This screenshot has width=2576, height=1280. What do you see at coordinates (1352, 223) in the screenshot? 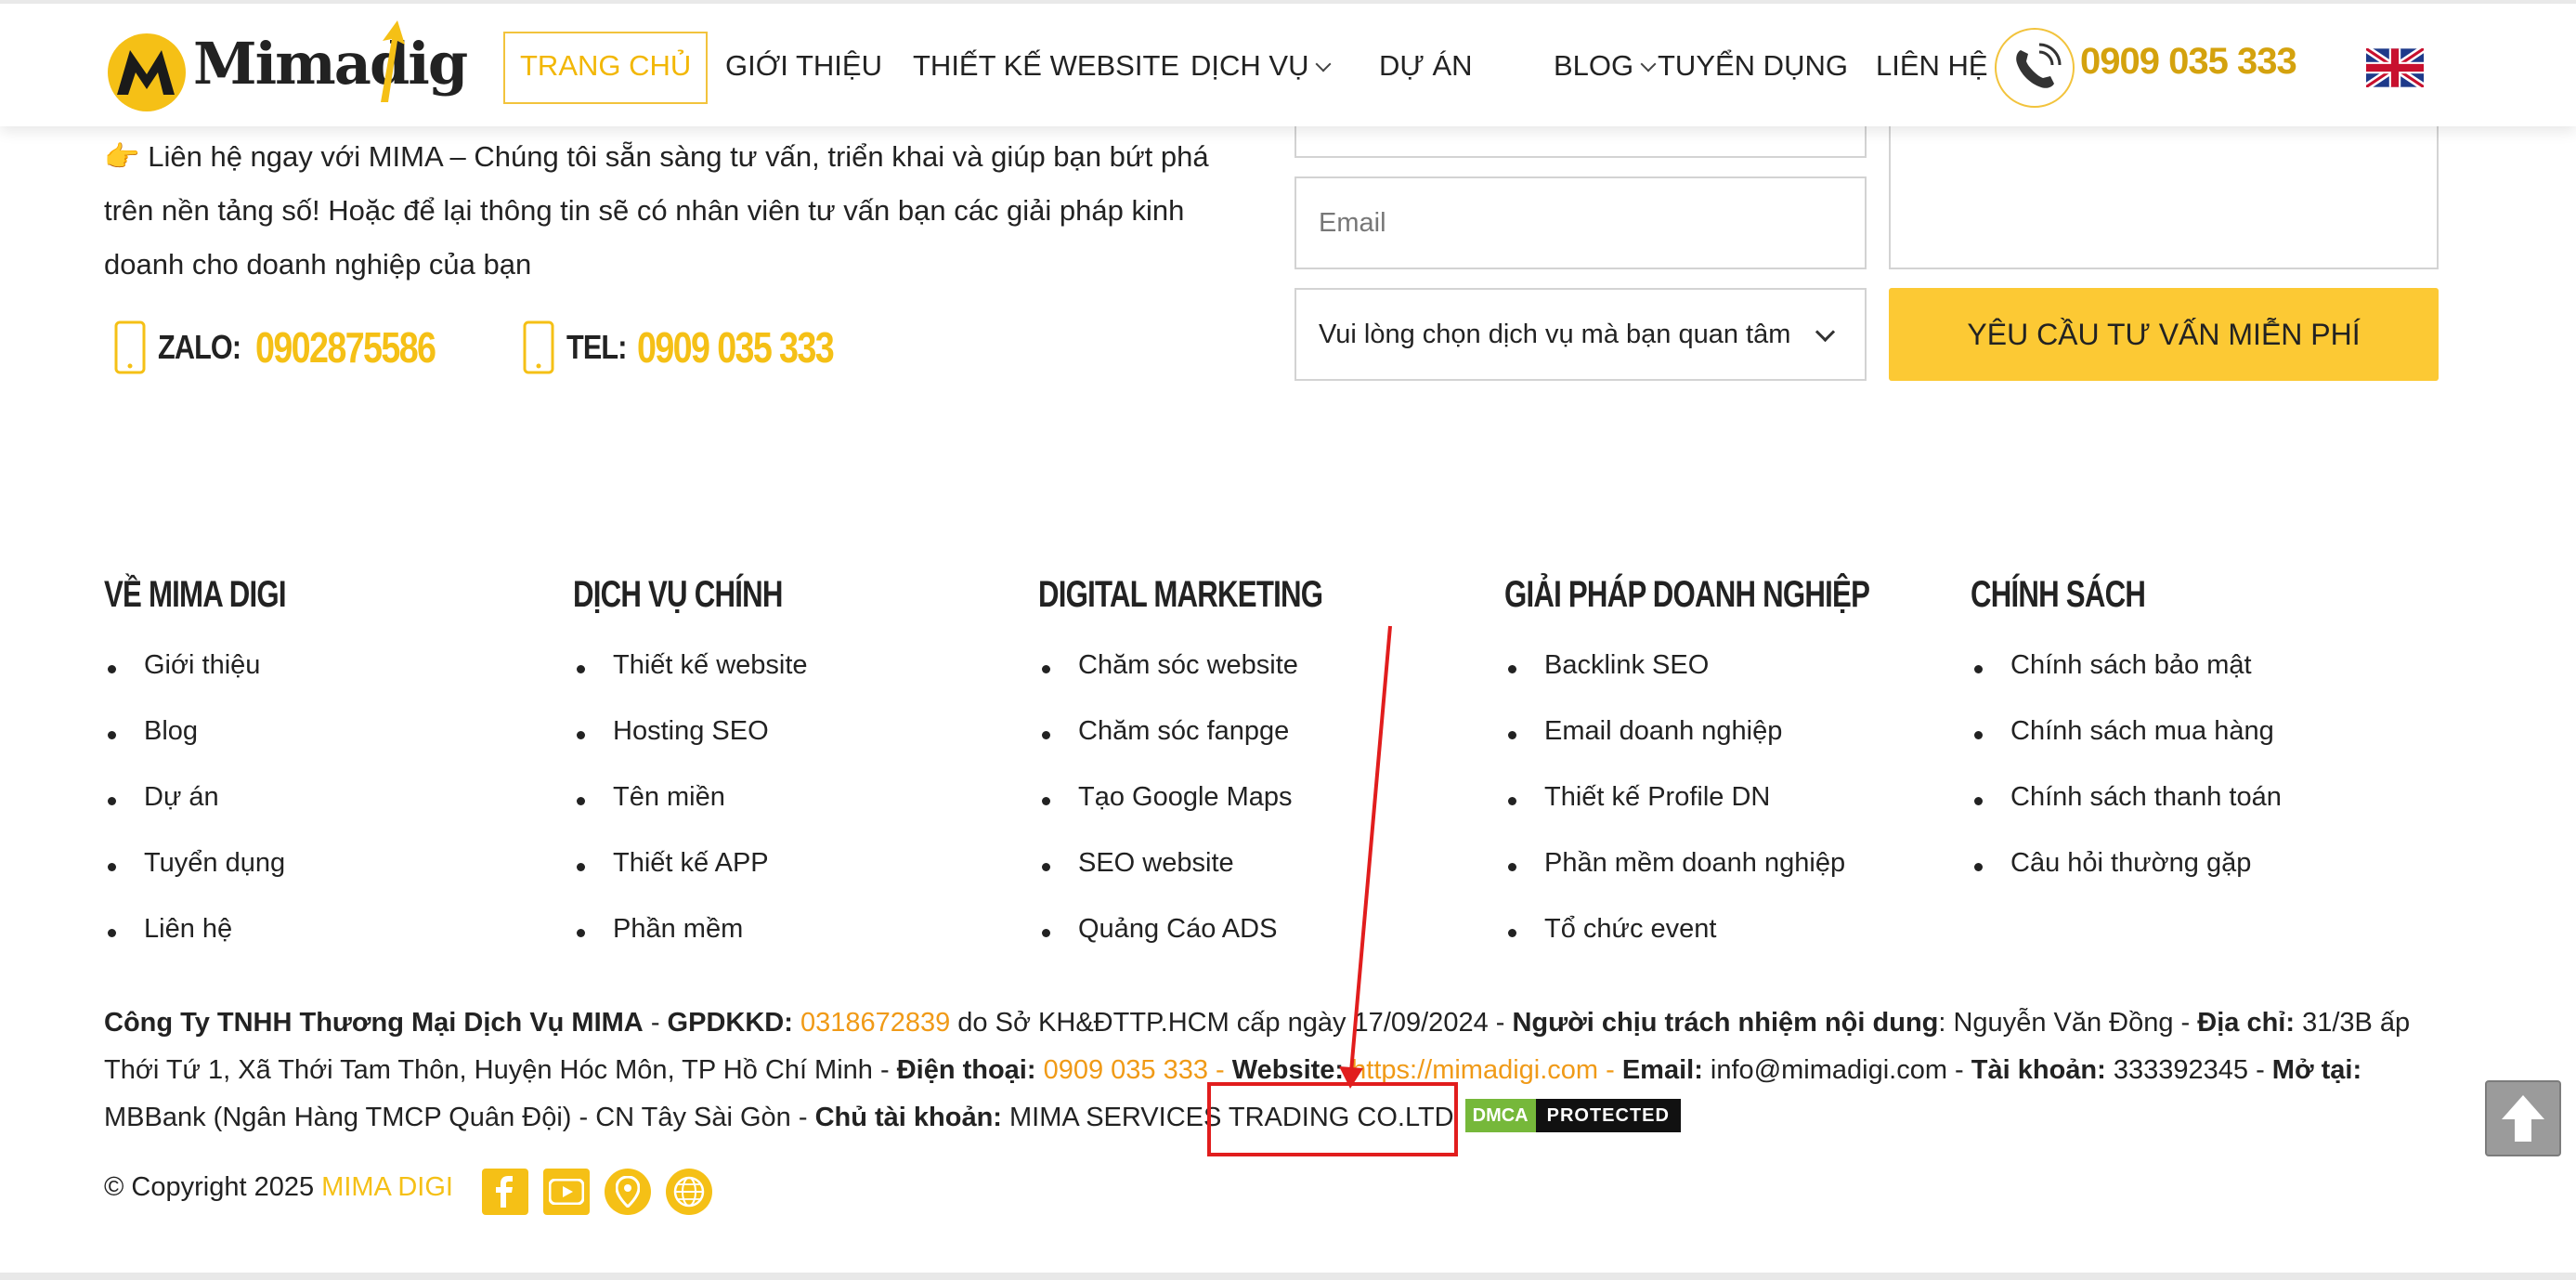
I see `email-placeholder: Email` at bounding box center [1352, 223].